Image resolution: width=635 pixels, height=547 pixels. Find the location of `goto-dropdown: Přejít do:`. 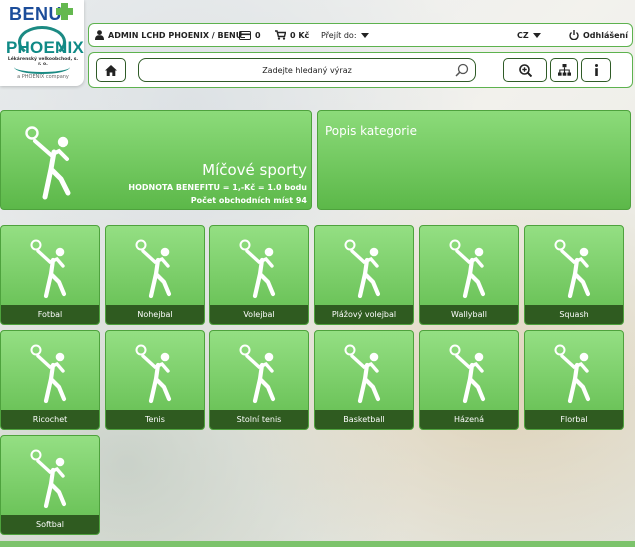

goto-dropdown: Přejít do: is located at coordinates (345, 35).